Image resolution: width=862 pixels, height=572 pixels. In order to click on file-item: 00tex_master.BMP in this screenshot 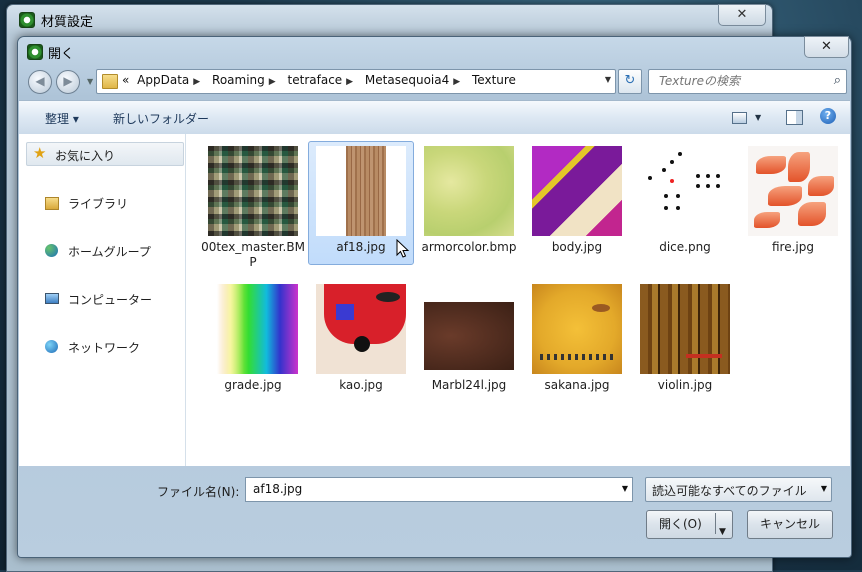, I will do `click(253, 205)`.